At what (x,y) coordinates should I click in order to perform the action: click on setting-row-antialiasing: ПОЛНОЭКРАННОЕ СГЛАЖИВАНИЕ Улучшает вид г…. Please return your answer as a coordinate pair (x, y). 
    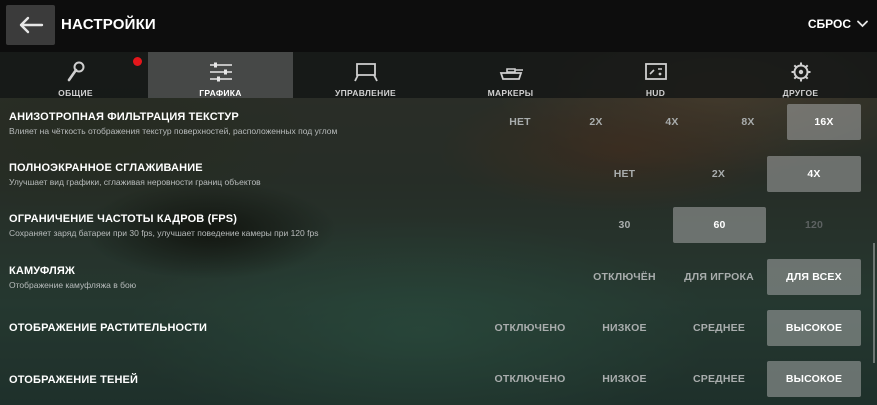
    Looking at the image, I should click on (438, 179).